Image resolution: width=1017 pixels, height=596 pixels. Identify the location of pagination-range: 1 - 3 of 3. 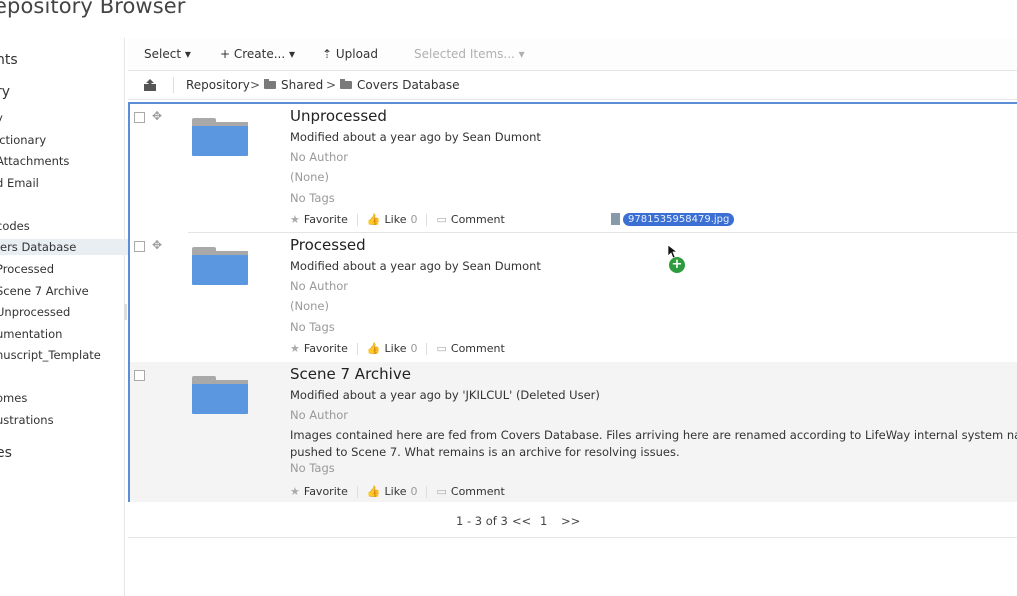
(482, 521).